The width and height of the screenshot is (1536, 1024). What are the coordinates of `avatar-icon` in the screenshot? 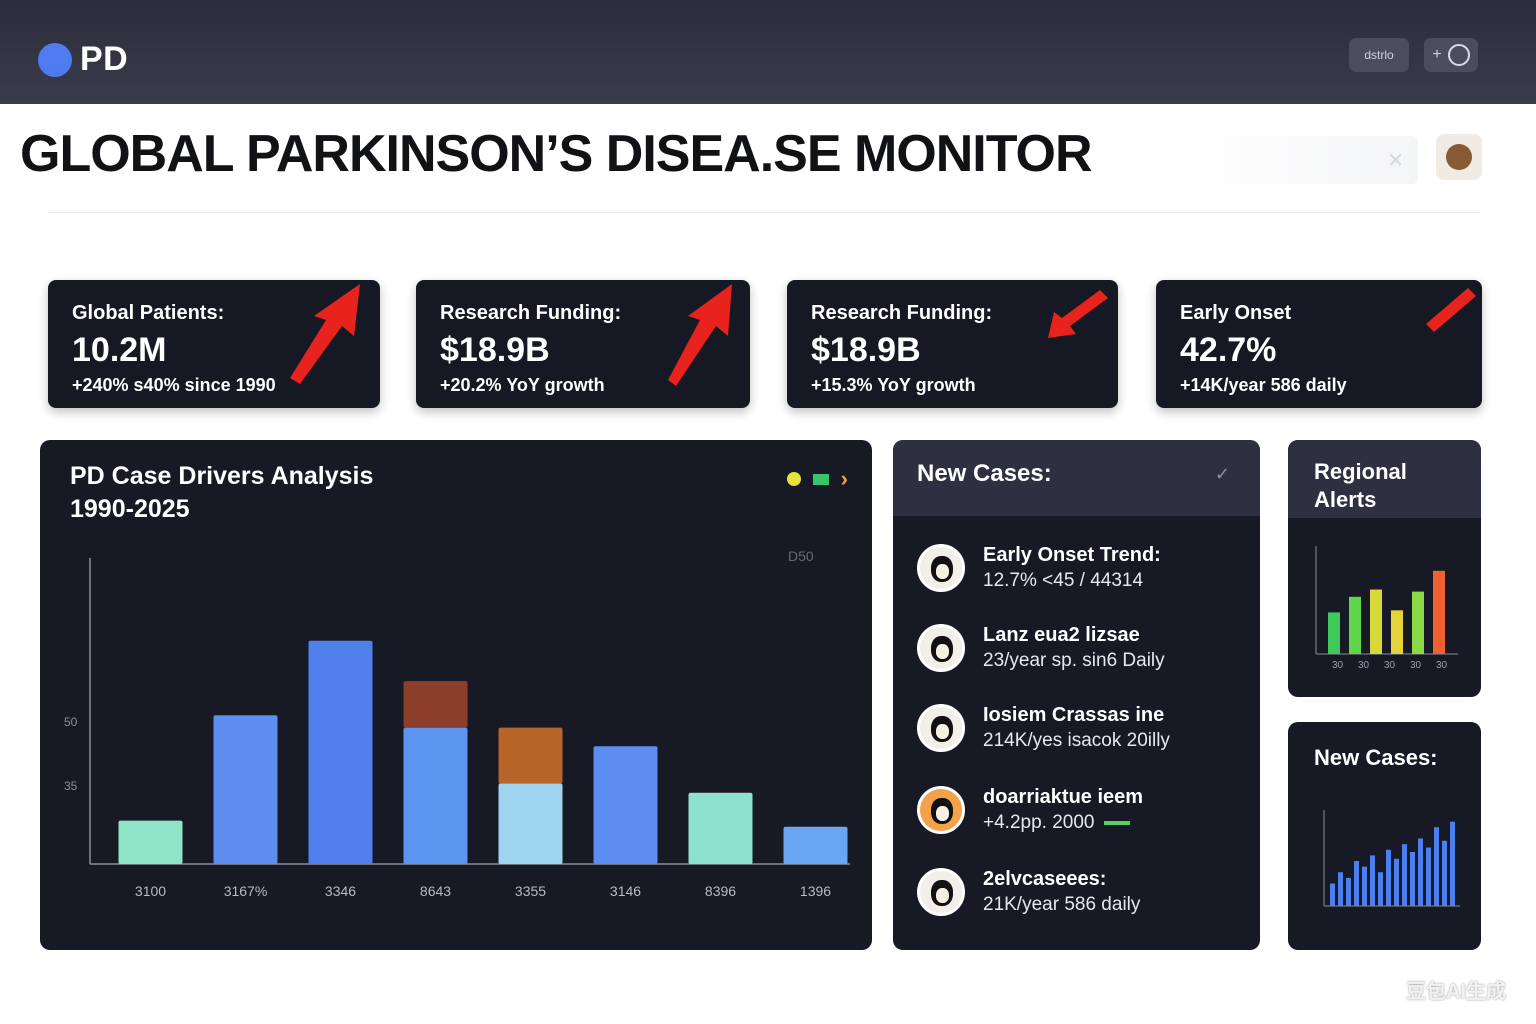 It's located at (1459, 157).